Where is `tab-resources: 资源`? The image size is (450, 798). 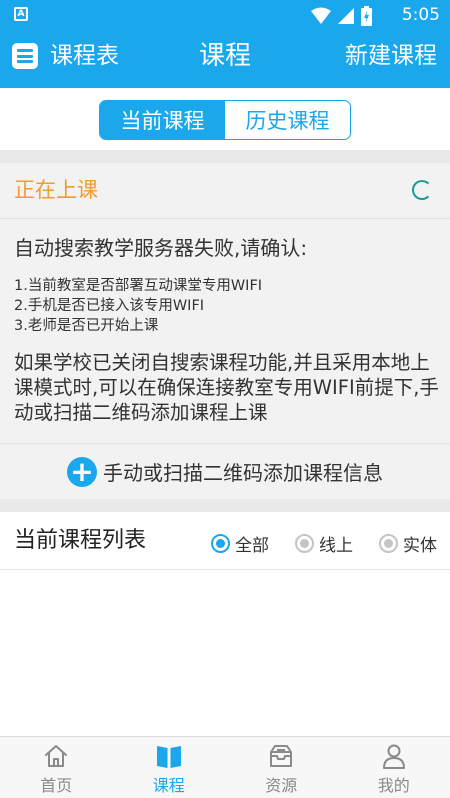 tab-resources: 资源 is located at coordinates (281, 767).